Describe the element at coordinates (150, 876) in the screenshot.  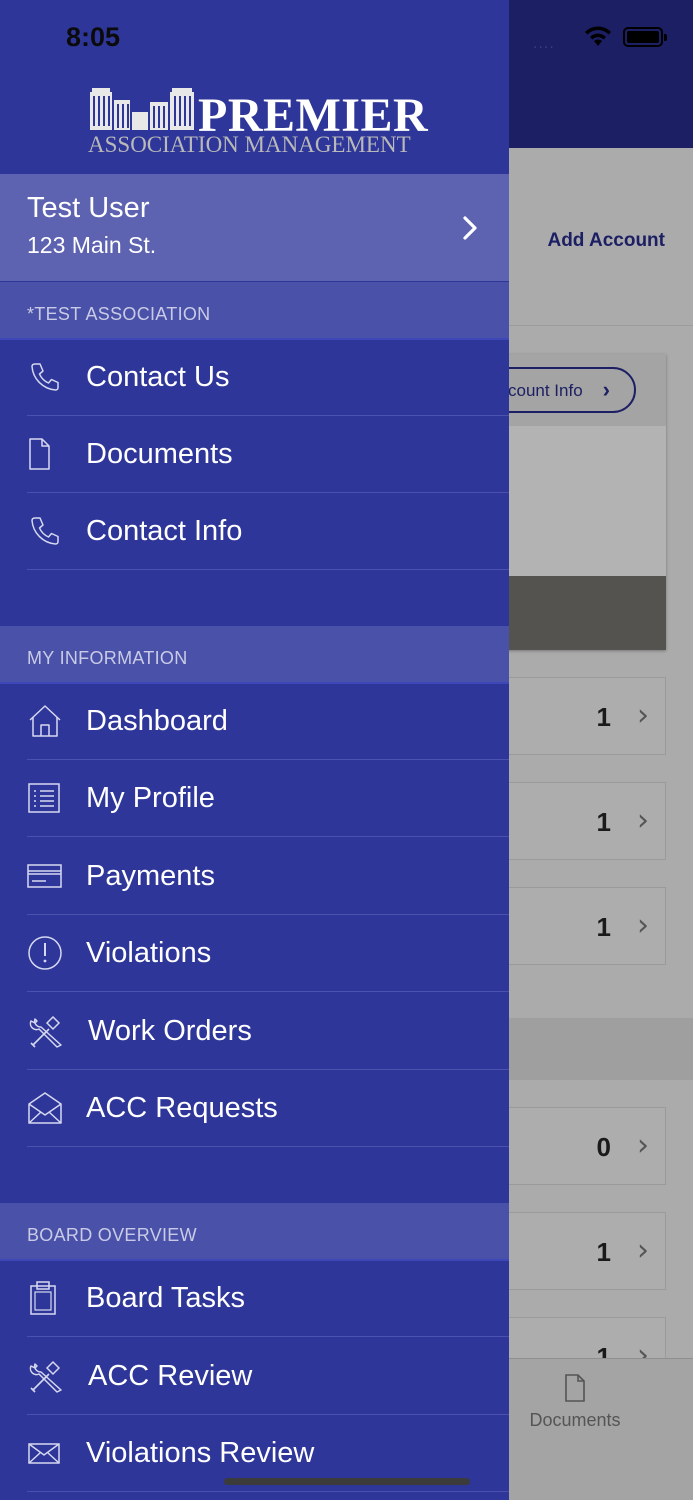
I see `menu-item-label: Payments` at that location.